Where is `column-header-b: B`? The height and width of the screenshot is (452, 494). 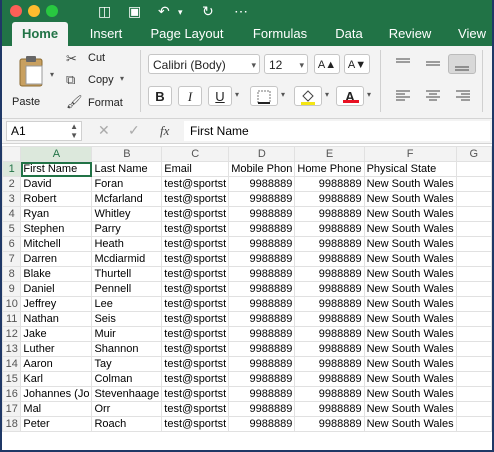
column-header-b: B is located at coordinates (127, 154).